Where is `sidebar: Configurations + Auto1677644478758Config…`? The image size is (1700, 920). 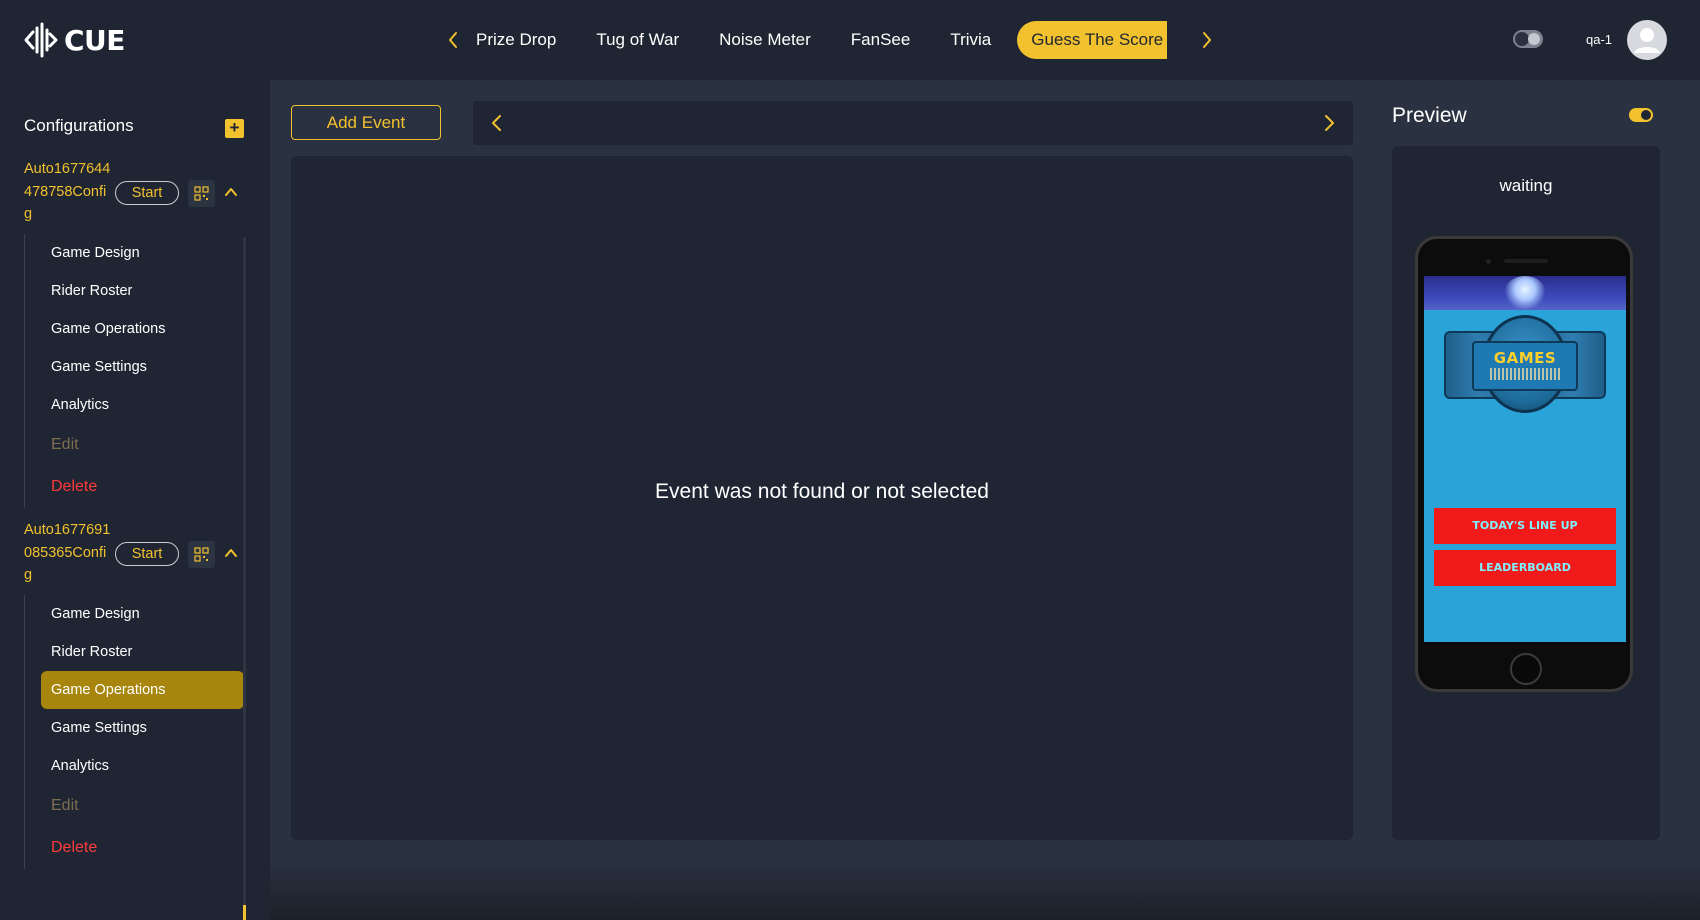
sidebar: Configurations + Auto1677644478758Config… is located at coordinates (135, 500).